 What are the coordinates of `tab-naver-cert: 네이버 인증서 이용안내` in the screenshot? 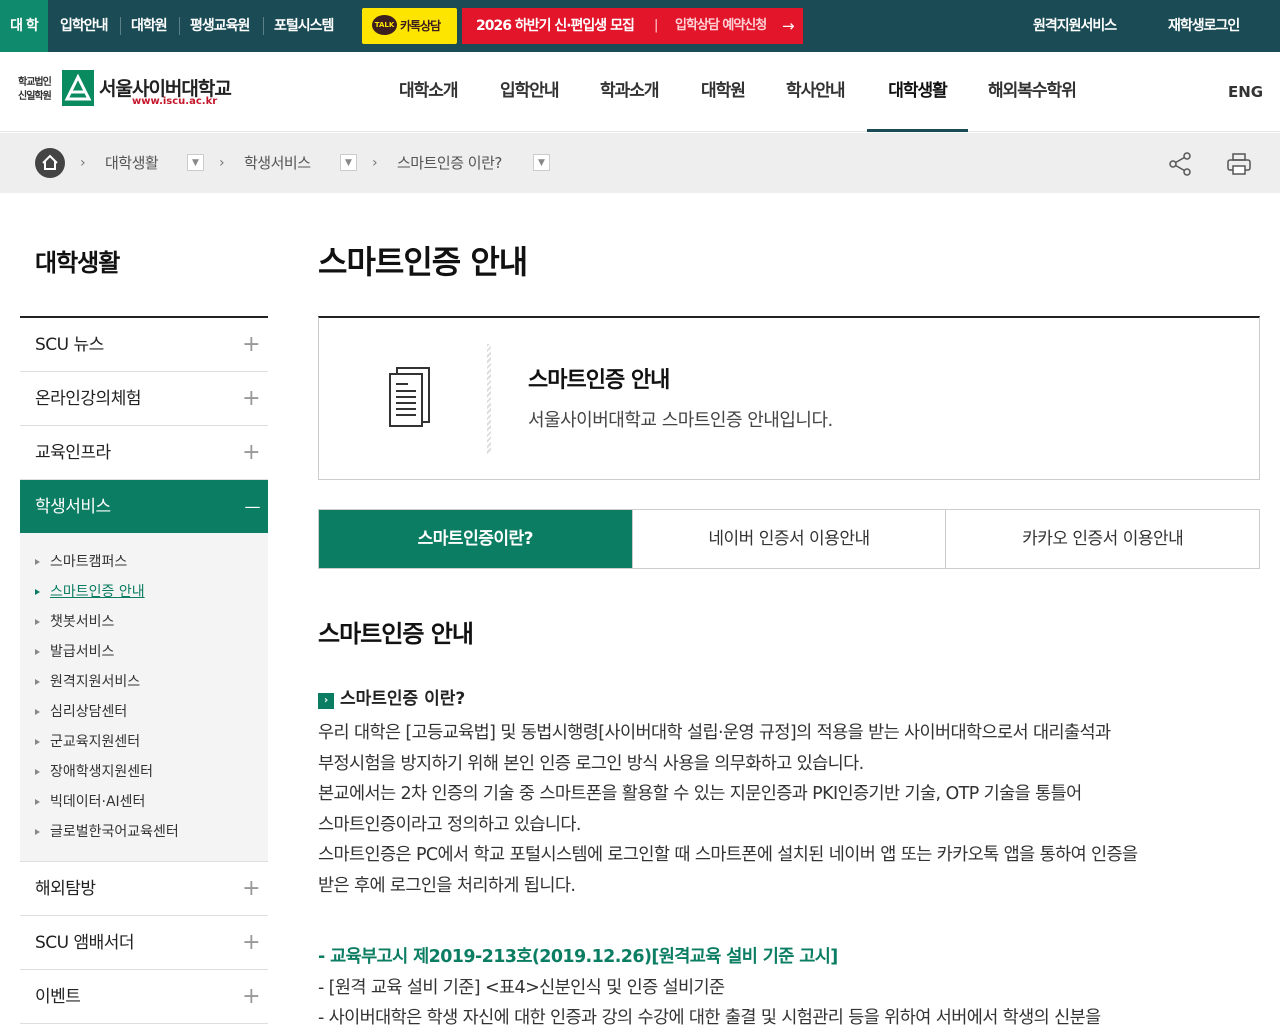 It's located at (788, 539).